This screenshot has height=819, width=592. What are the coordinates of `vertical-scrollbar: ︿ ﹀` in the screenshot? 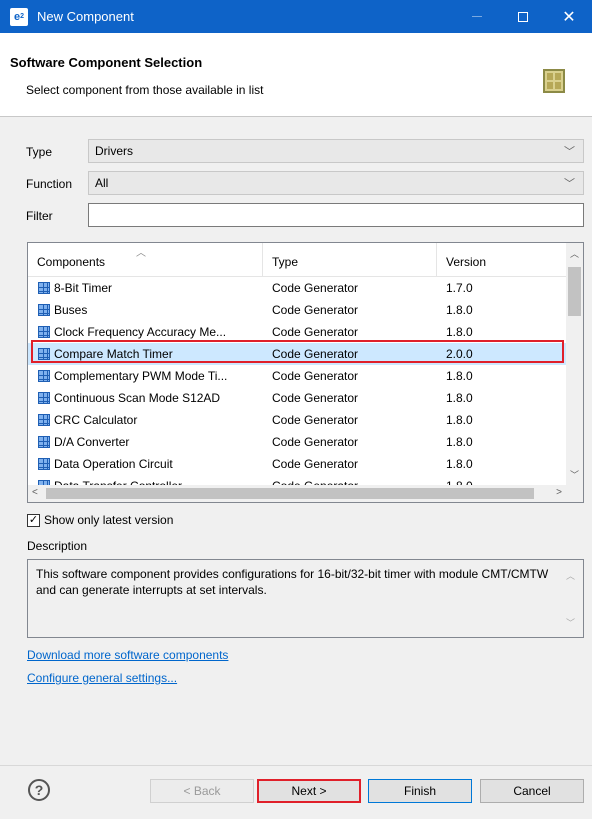 It's located at (574, 364).